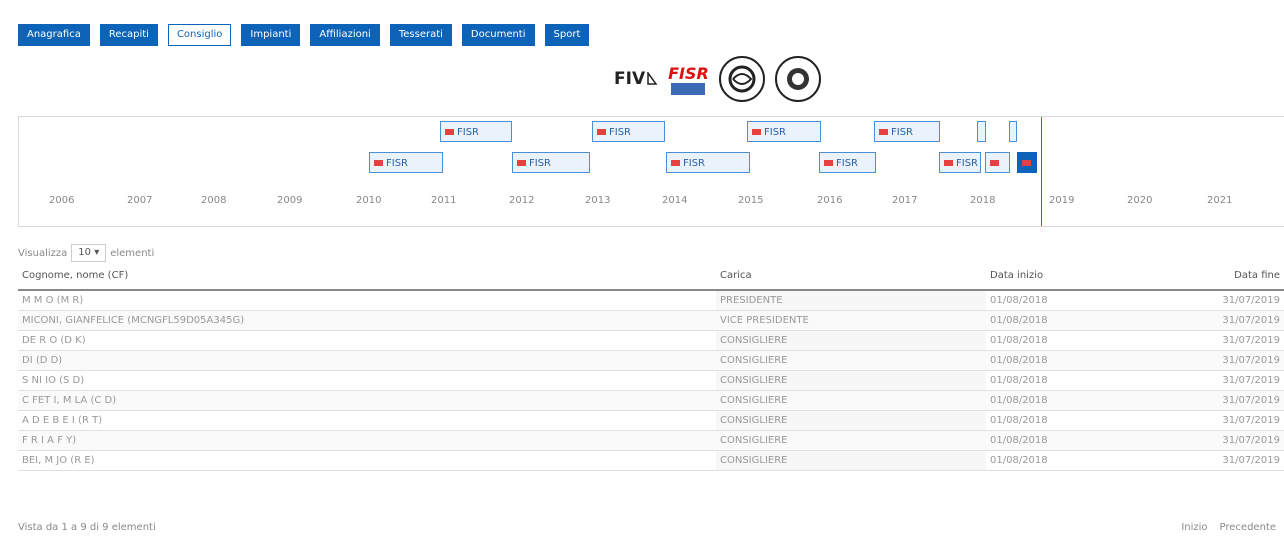 The image size is (1284, 536). I want to click on timeline-year: 2009, so click(290, 200).